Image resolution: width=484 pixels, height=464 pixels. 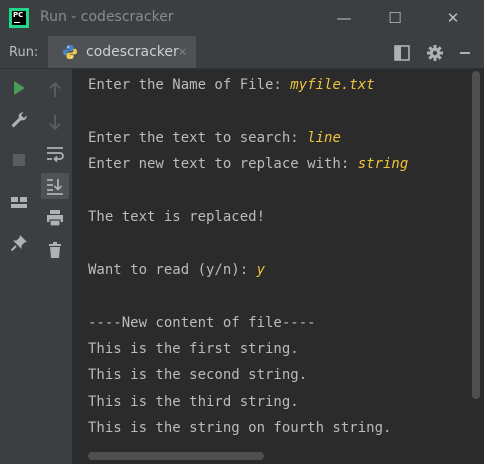 What do you see at coordinates (18, 15) in the screenshot?
I see `logo-text: PC` at bounding box center [18, 15].